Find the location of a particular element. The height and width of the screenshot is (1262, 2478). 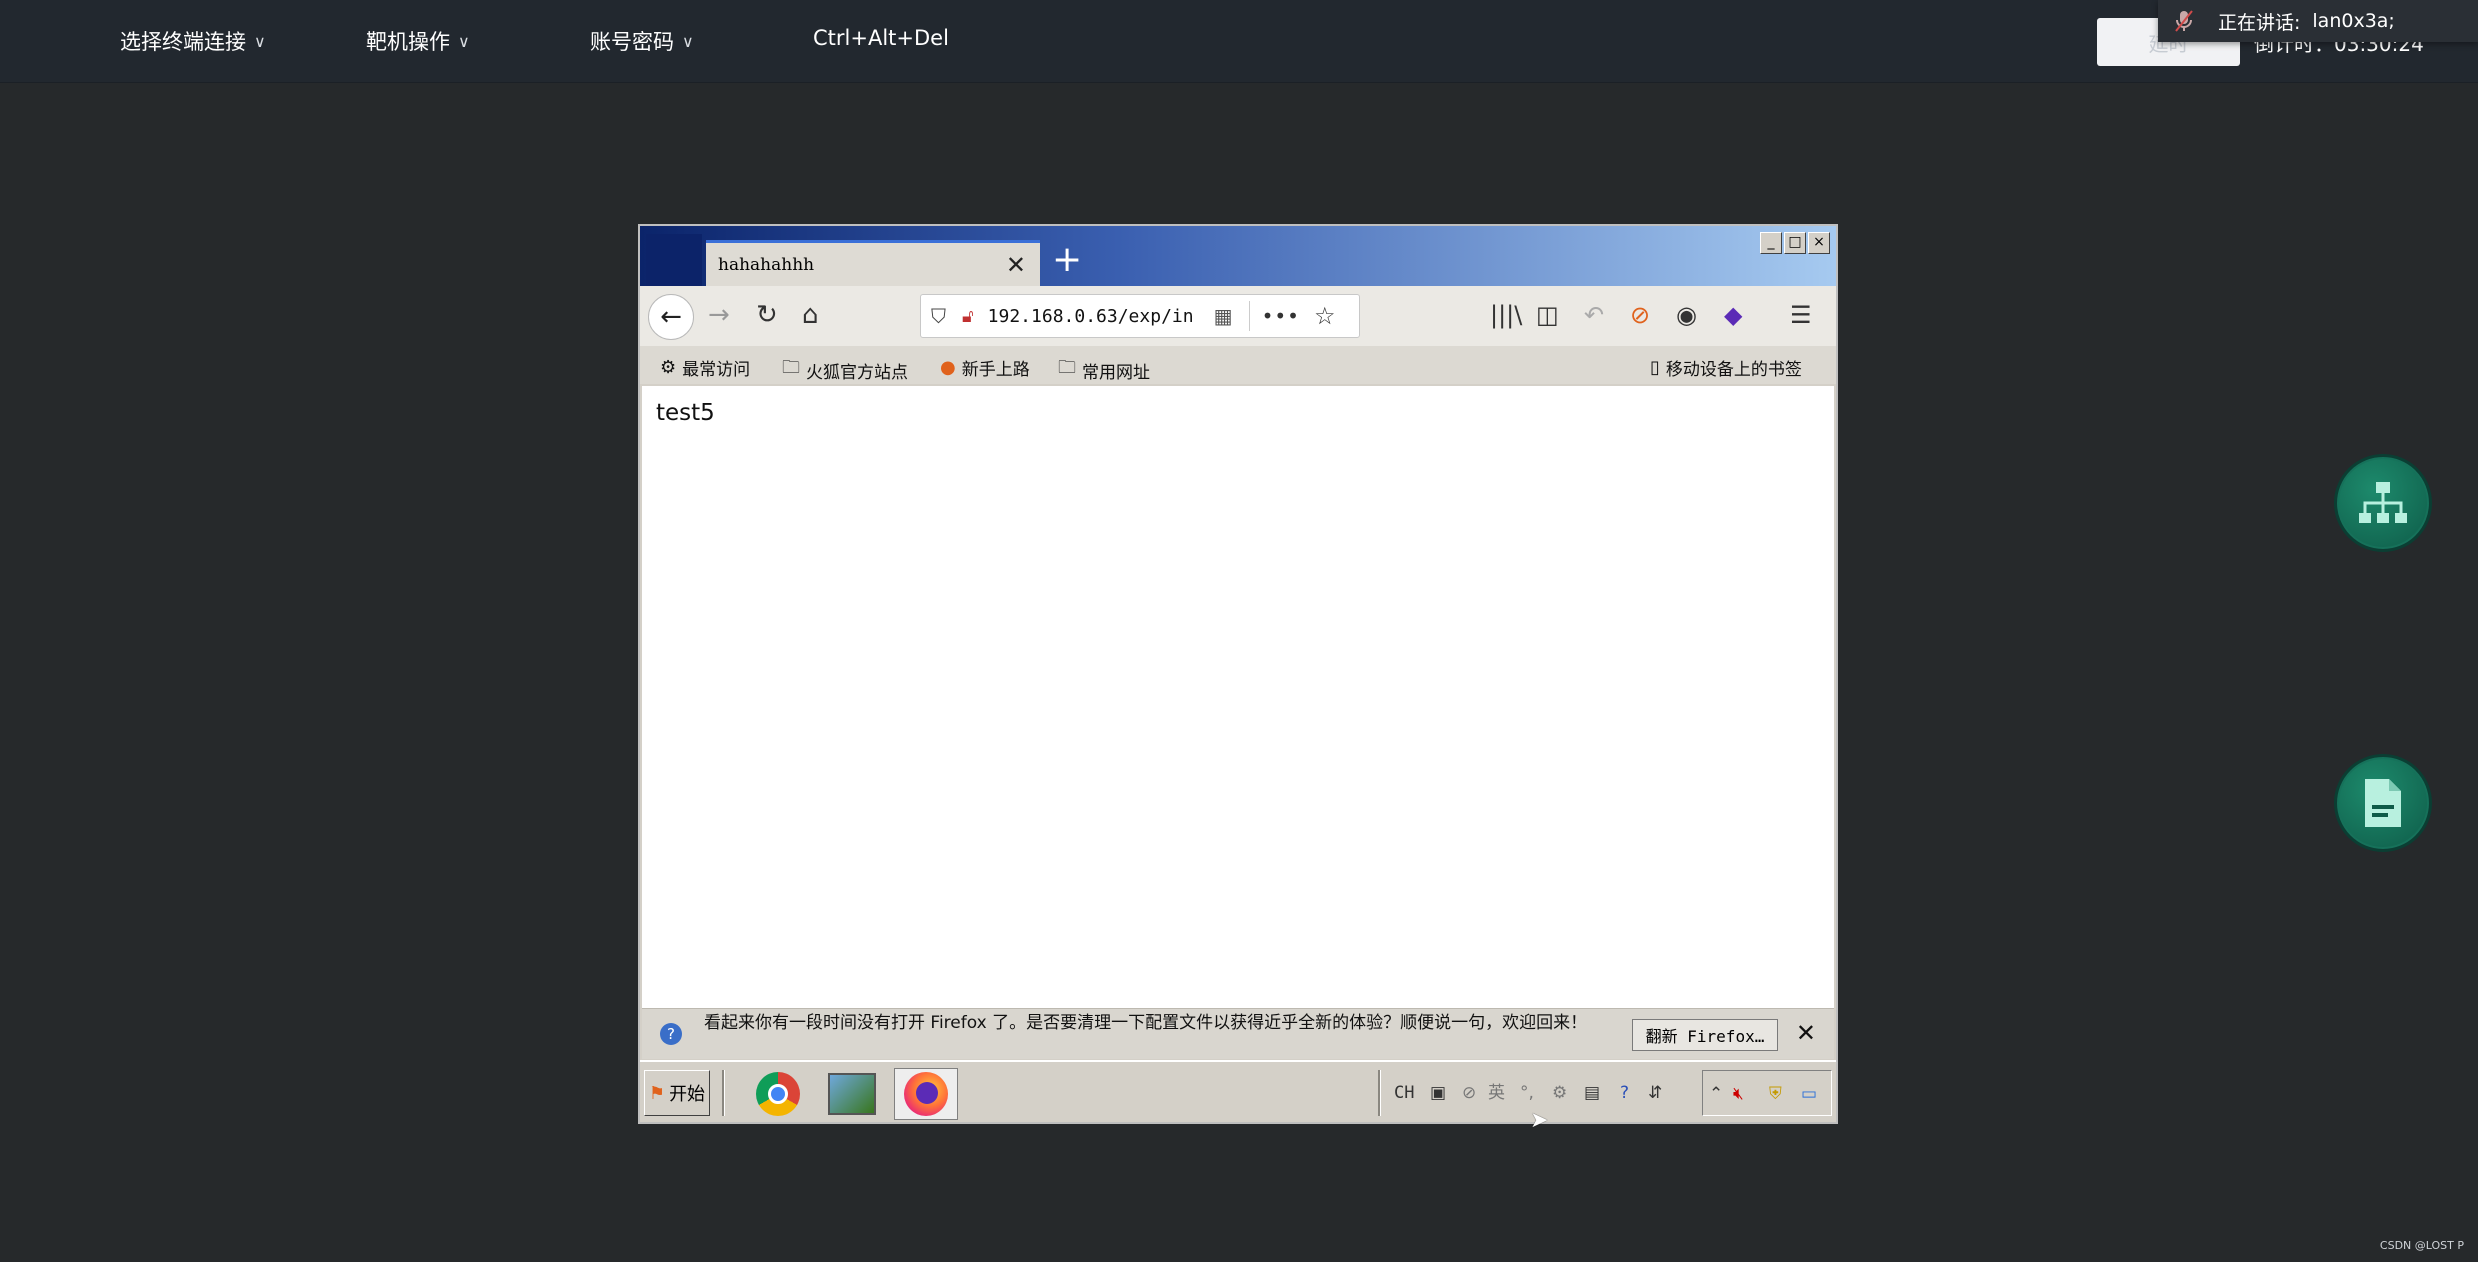

target-operations-menu: 靶机操作 ∨ is located at coordinates (418, 41).